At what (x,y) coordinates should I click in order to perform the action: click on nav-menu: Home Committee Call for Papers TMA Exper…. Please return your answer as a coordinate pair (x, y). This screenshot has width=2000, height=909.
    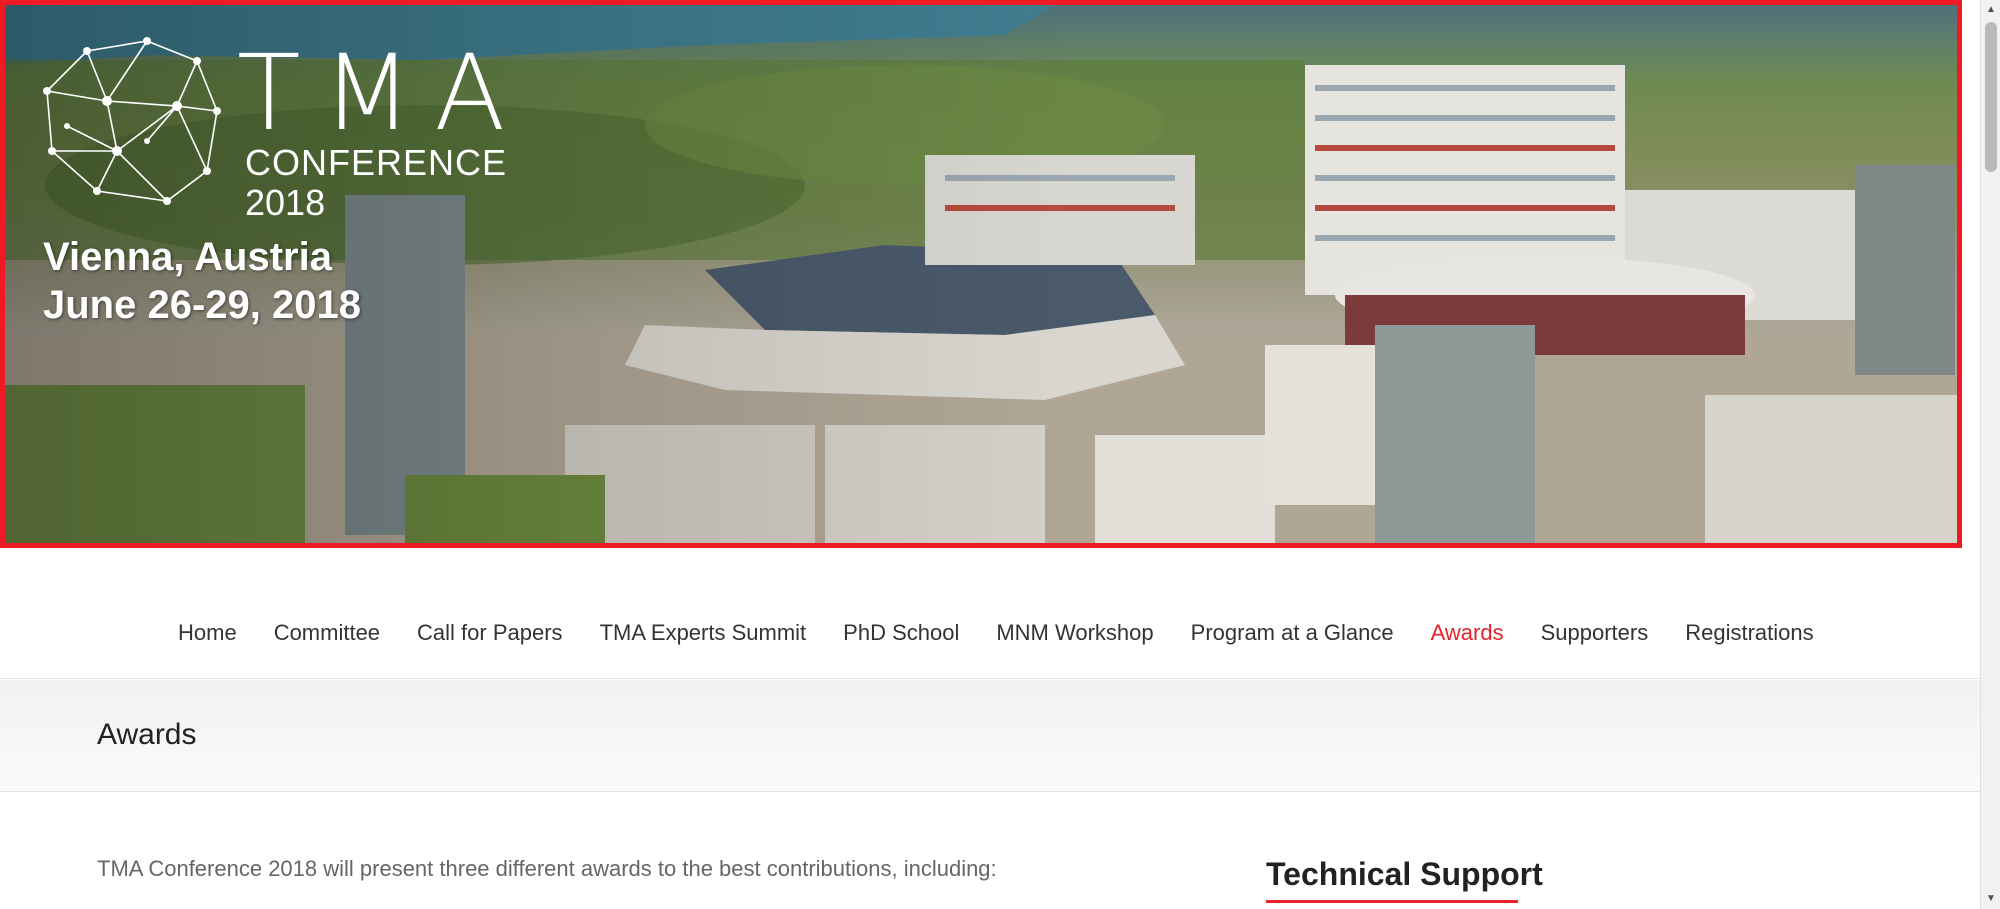
    Looking at the image, I should click on (1014, 633).